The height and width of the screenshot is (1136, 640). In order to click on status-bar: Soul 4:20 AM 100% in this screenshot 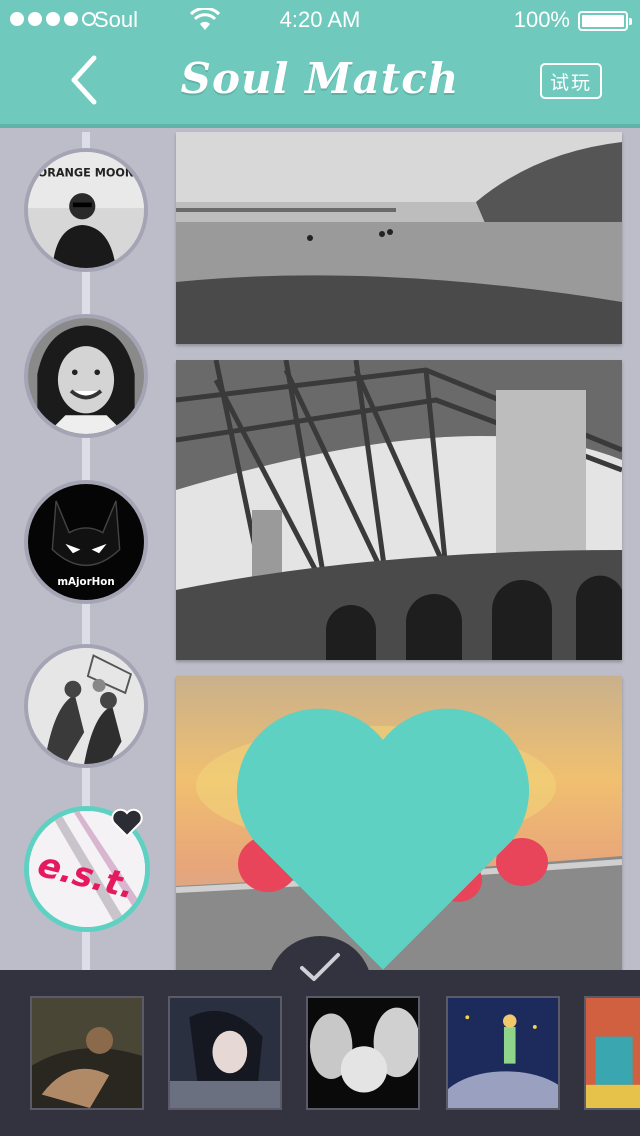, I will do `click(320, 20)`.